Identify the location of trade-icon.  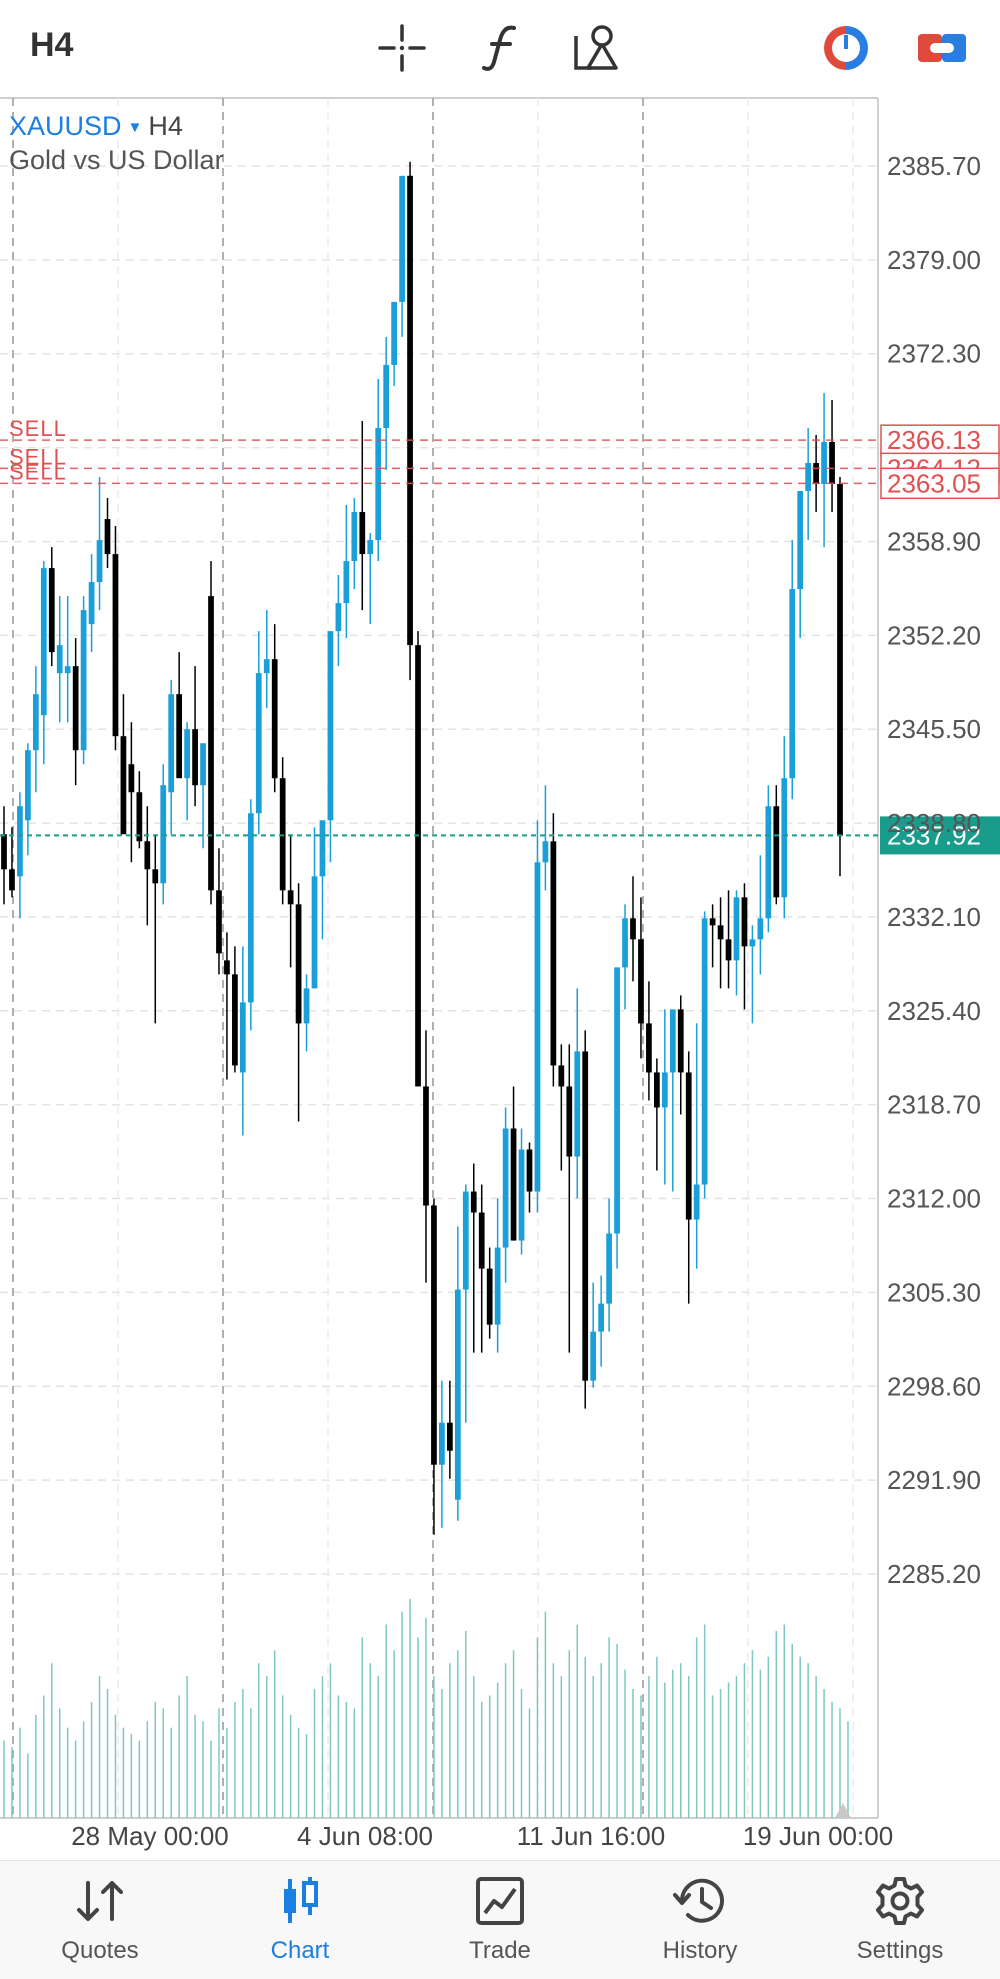
(500, 1901).